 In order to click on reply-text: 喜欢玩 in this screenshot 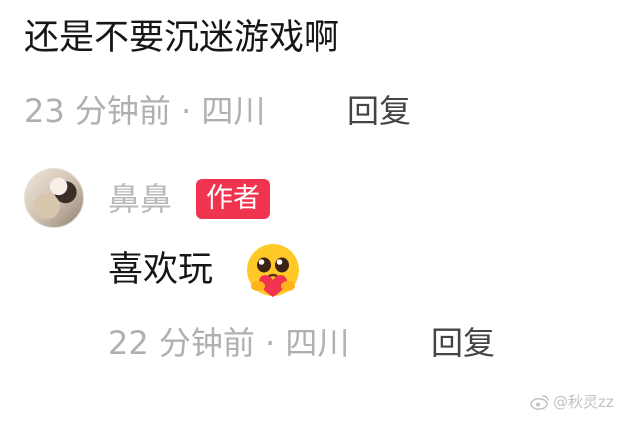, I will do `click(161, 270)`.